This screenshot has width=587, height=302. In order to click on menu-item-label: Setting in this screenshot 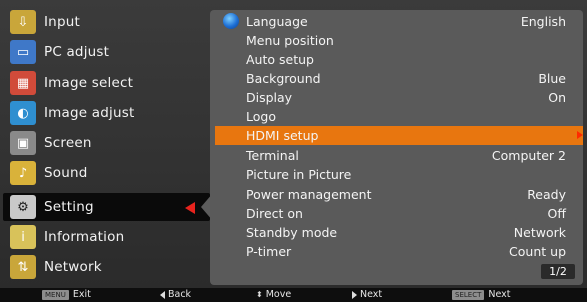, I will do `click(69, 207)`.